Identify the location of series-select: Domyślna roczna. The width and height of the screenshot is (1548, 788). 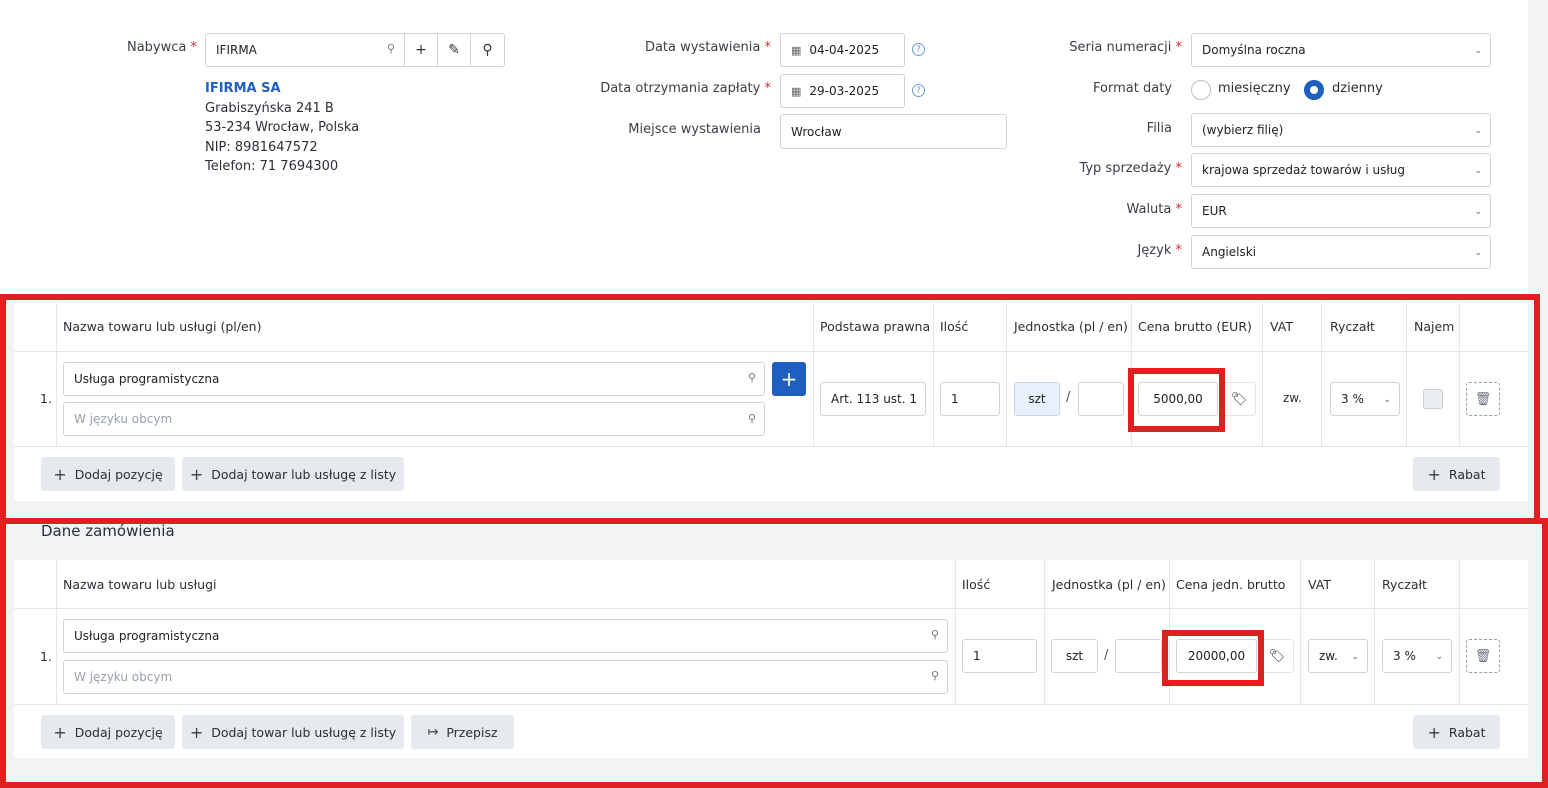
(1341, 50).